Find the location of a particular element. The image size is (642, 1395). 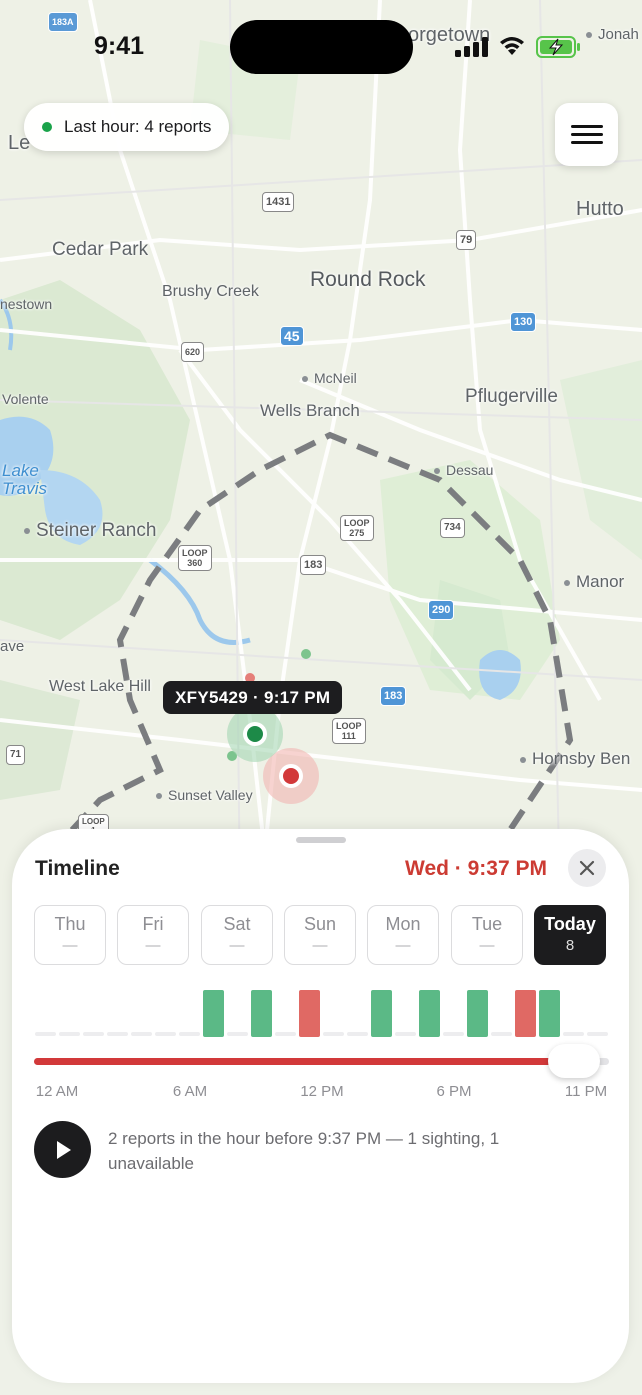

time-tick-label: 6 PM is located at coordinates (454, 1091).